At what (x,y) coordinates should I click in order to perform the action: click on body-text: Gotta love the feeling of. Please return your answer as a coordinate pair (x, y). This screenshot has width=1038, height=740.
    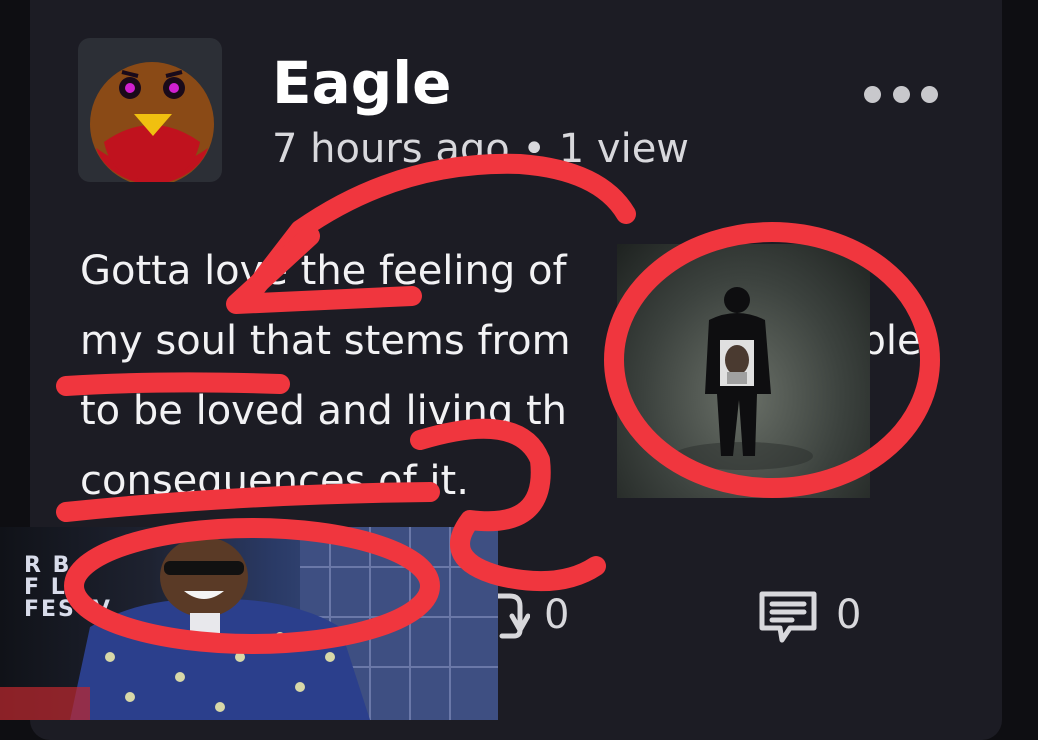
    Looking at the image, I should click on (323, 271).